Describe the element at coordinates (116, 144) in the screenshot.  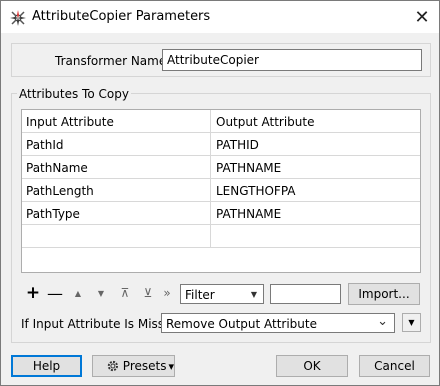
I see `input-attribute-cell: PathId` at that location.